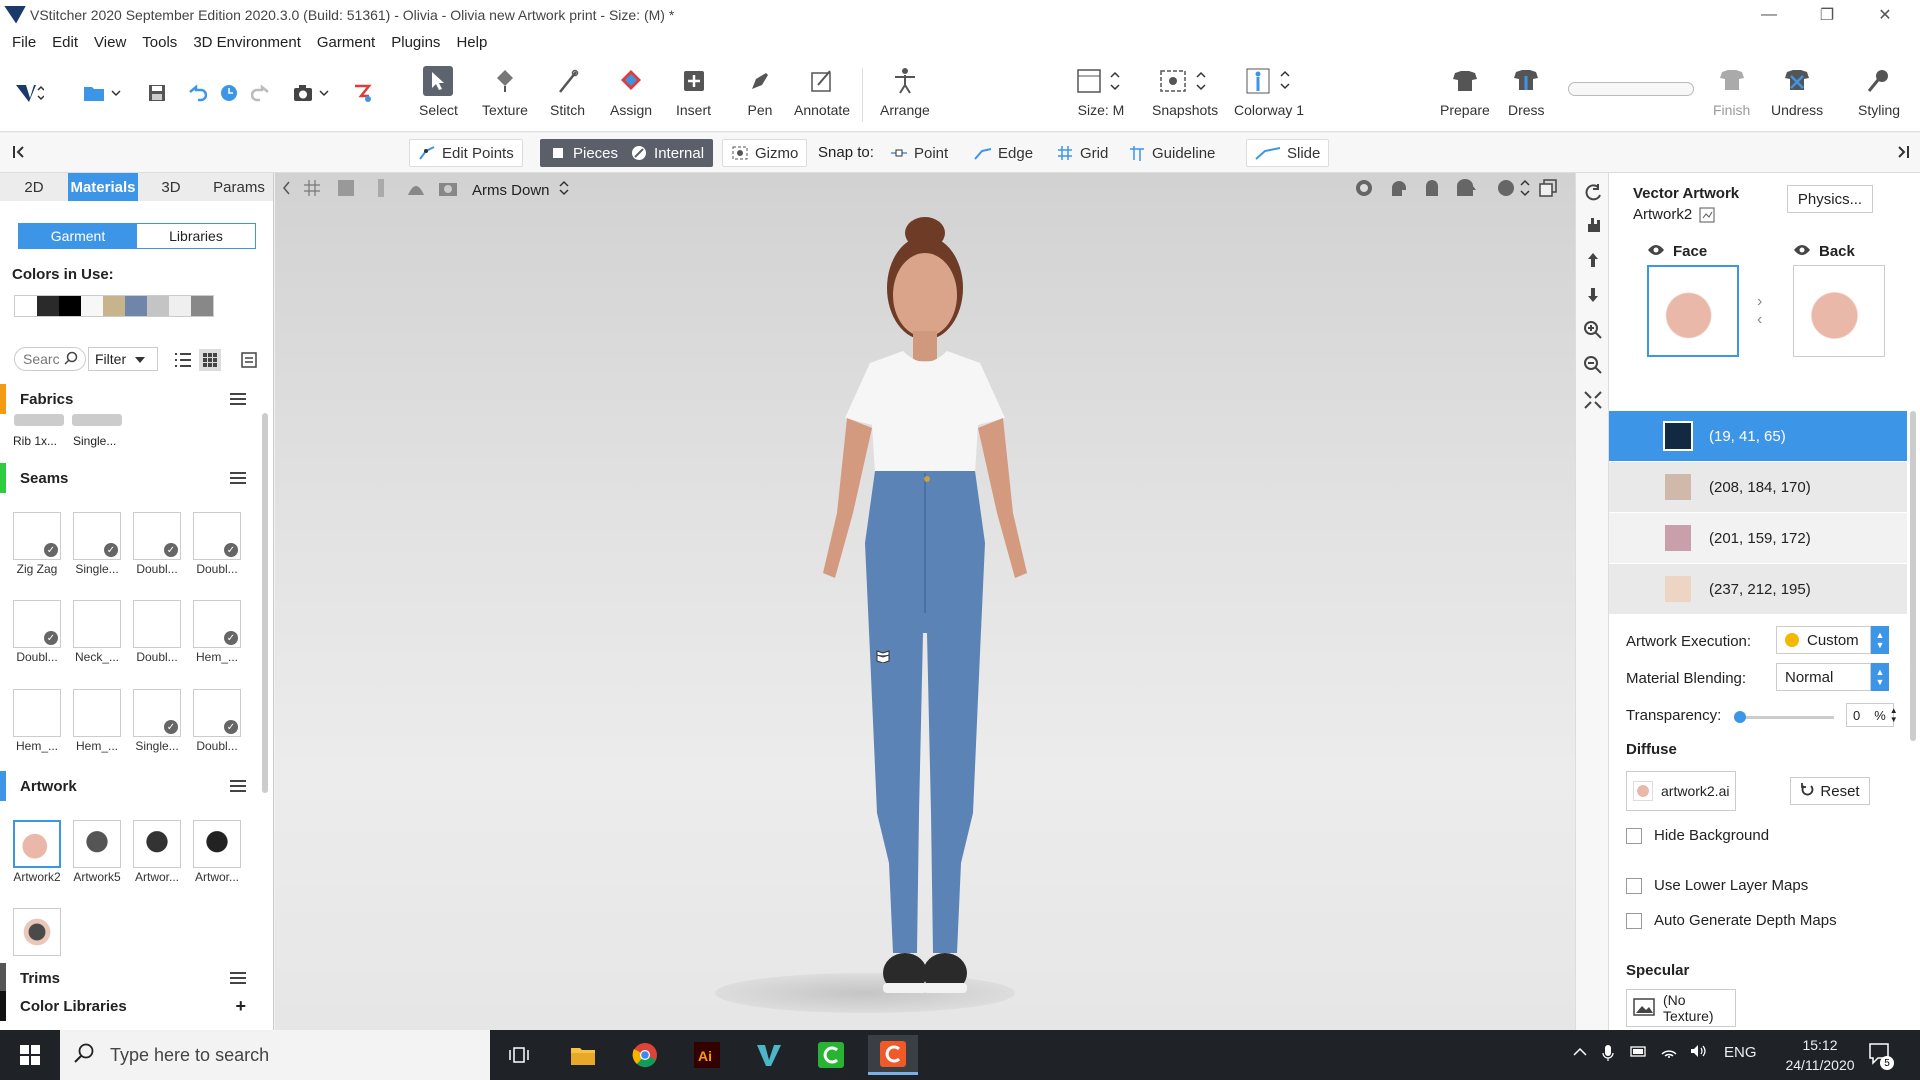  Describe the element at coordinates (1769, 14) in the screenshot. I see `minimize-button: —` at that location.